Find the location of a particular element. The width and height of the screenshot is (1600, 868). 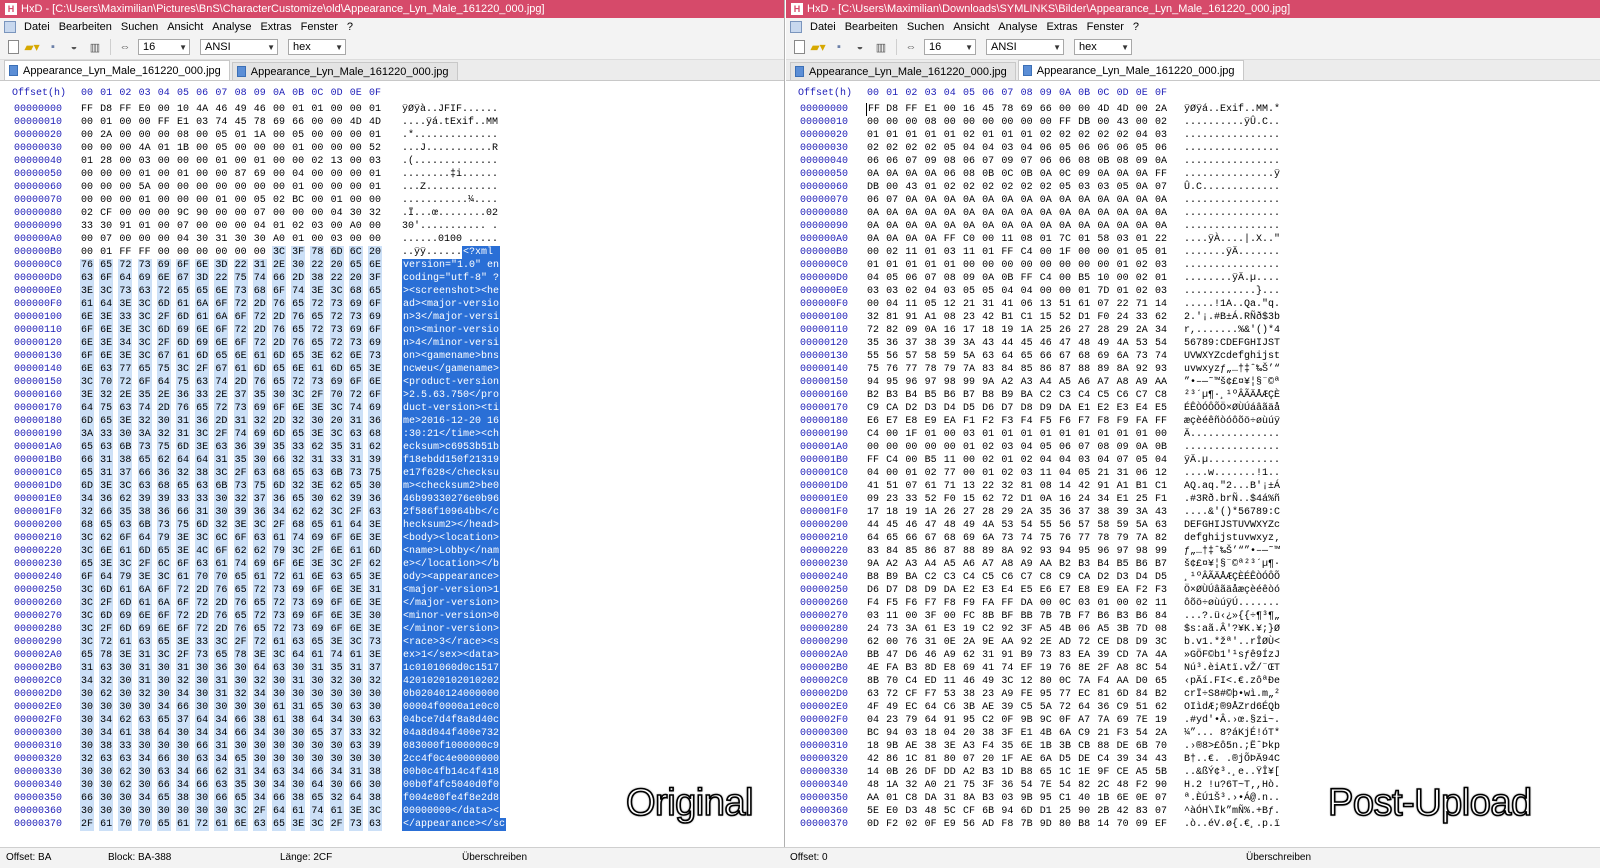

bytes-per-row-select: 16 ▼ is located at coordinates (164, 47).